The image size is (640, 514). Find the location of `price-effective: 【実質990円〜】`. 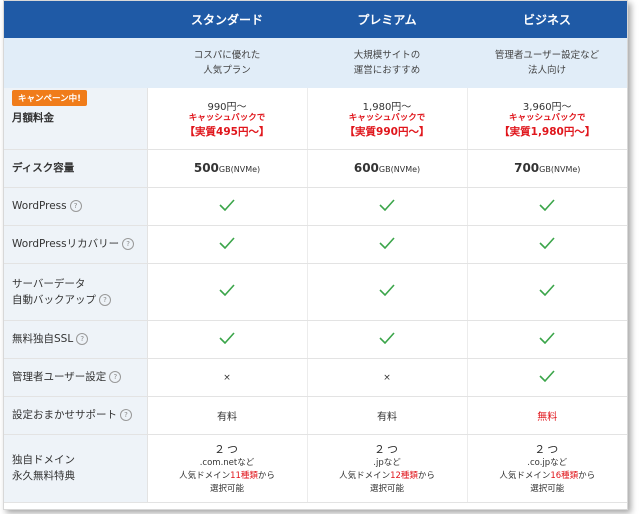

price-effective: 【実質990円〜】 is located at coordinates (387, 131).